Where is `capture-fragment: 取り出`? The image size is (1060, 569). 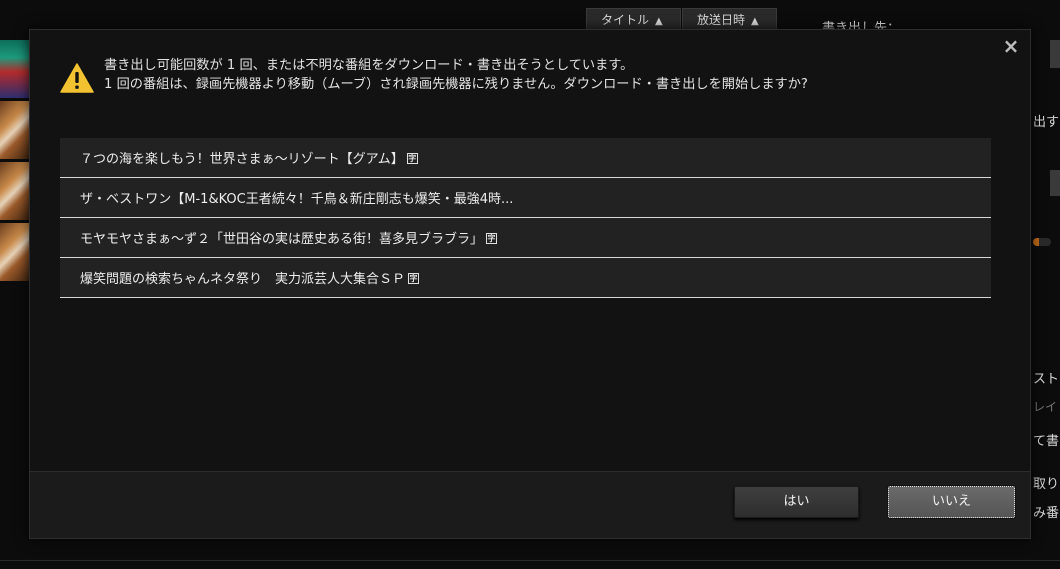 capture-fragment: 取り出 is located at coordinates (1046, 484).